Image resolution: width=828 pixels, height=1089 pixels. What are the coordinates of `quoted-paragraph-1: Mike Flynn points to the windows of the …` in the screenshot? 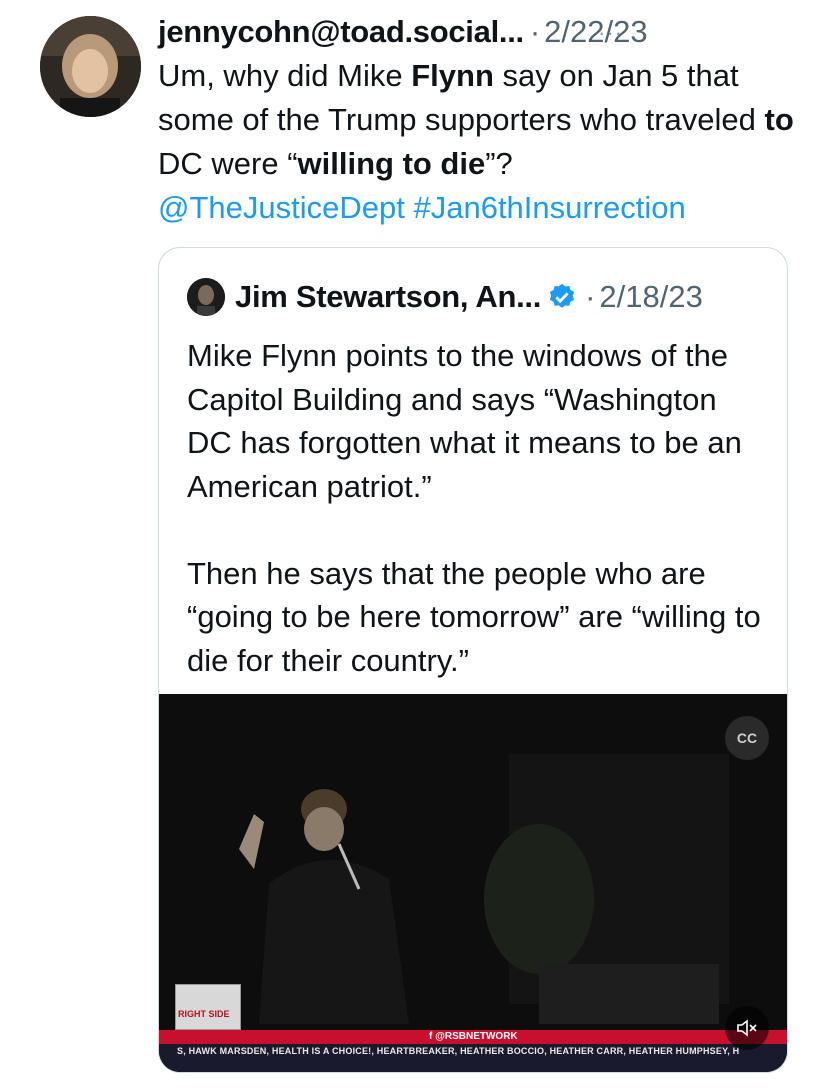 It's located at (464, 421).